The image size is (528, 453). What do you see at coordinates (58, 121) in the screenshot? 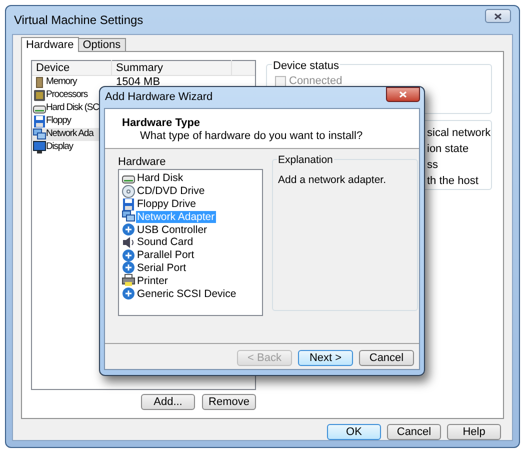
I see `device-name: Floppy` at bounding box center [58, 121].